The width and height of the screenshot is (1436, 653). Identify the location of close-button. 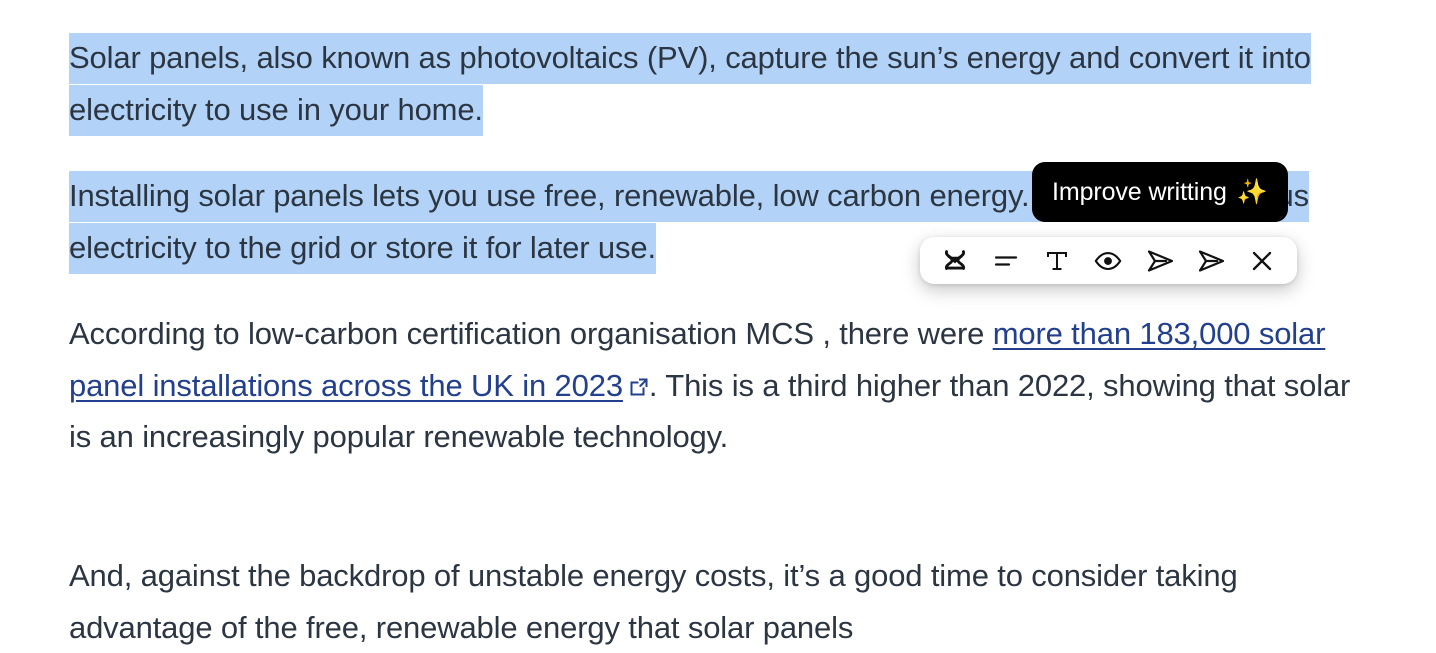
(1262, 261).